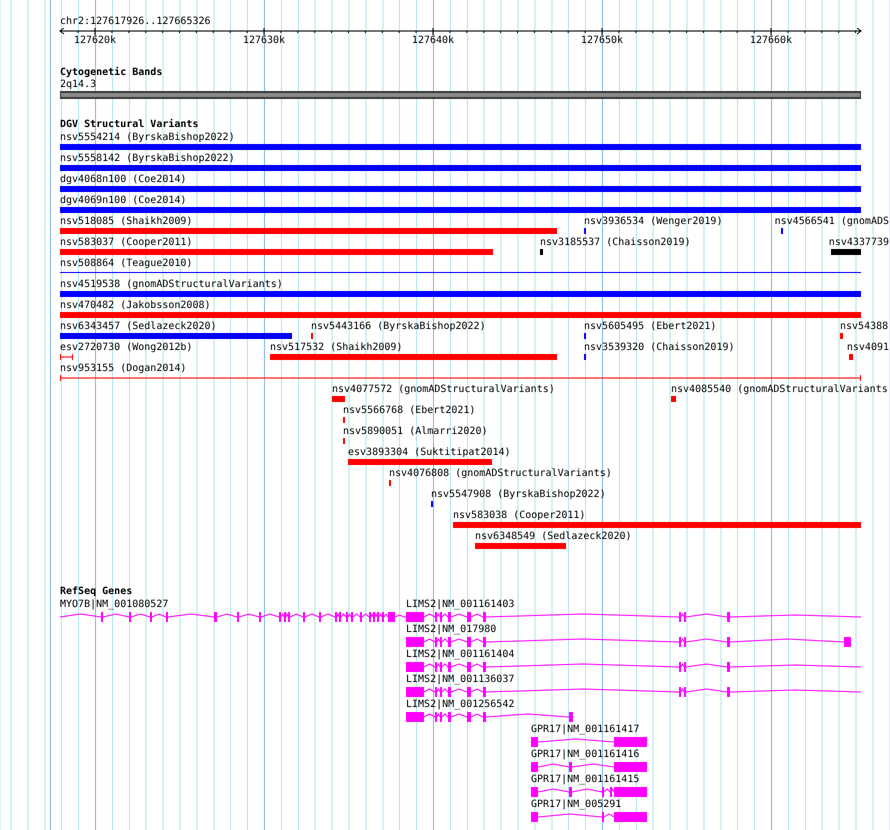 This screenshot has width=890, height=830. Describe the element at coordinates (114, 605) in the screenshot. I see `transcript-label: MYO7B|NM_001080527` at that location.